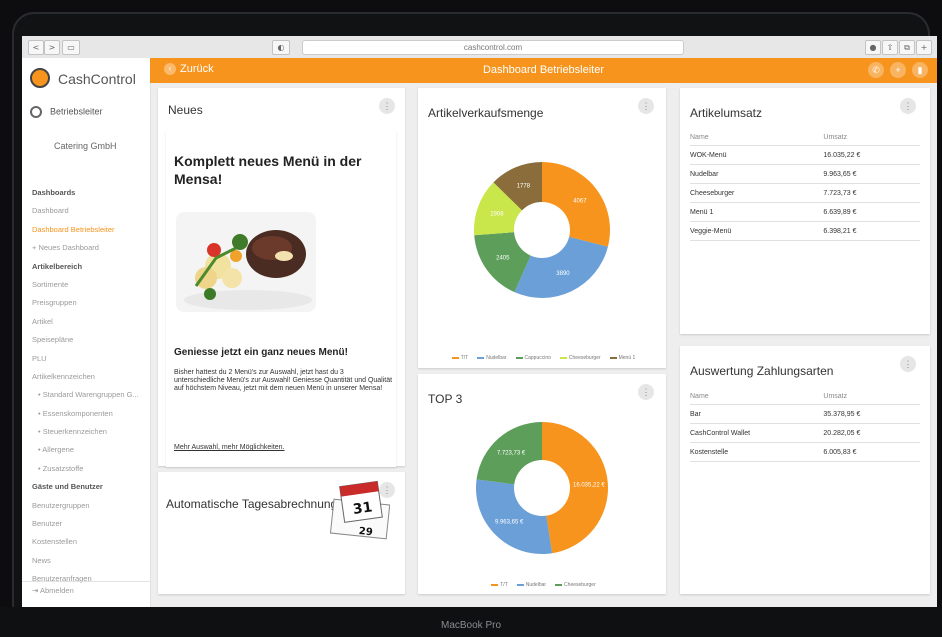 This screenshot has width=942, height=637. What do you see at coordinates (86, 561) in the screenshot?
I see `sidebar-item: News` at bounding box center [86, 561].